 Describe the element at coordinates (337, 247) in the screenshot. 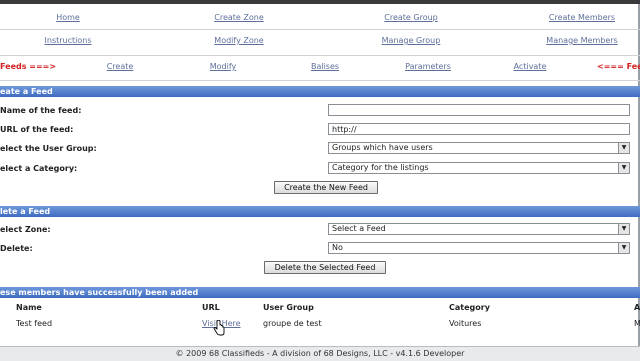

I see `delete-selected-value: No` at that location.